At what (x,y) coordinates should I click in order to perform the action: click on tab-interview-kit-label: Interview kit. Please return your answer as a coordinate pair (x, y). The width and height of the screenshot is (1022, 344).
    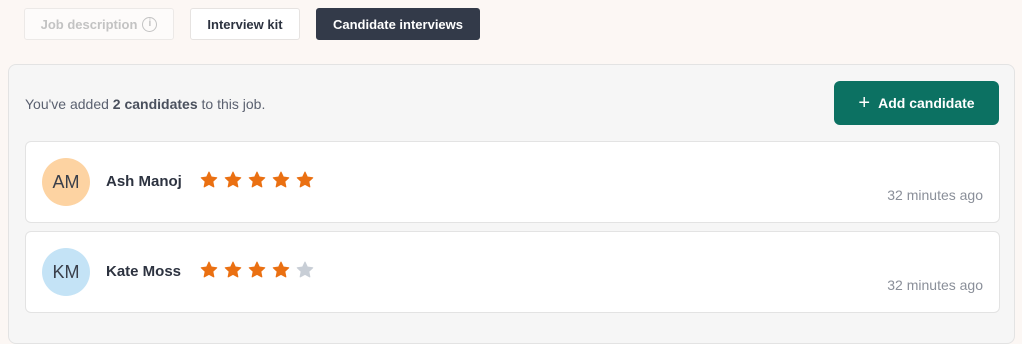
    Looking at the image, I should click on (245, 24).